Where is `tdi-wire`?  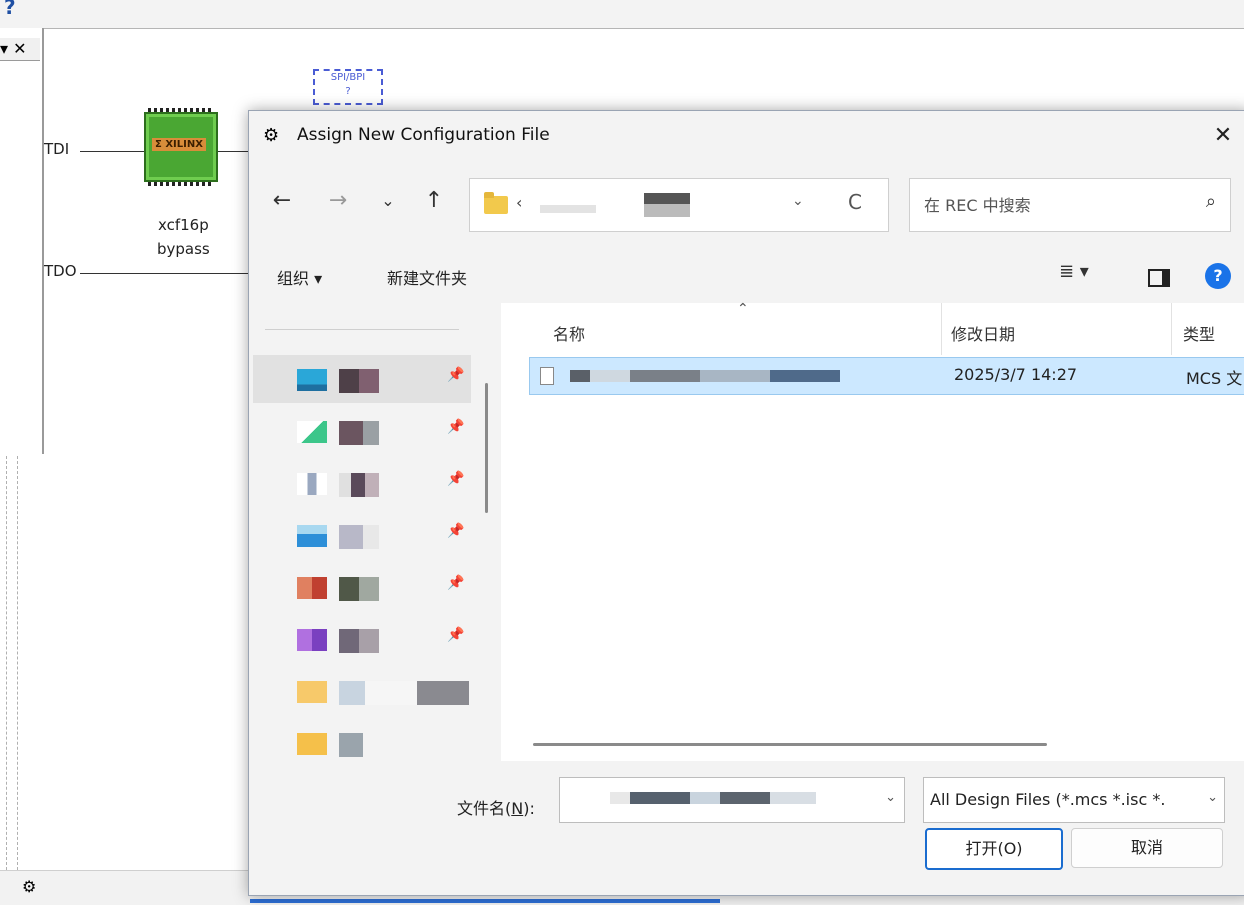
tdi-wire is located at coordinates (112, 151).